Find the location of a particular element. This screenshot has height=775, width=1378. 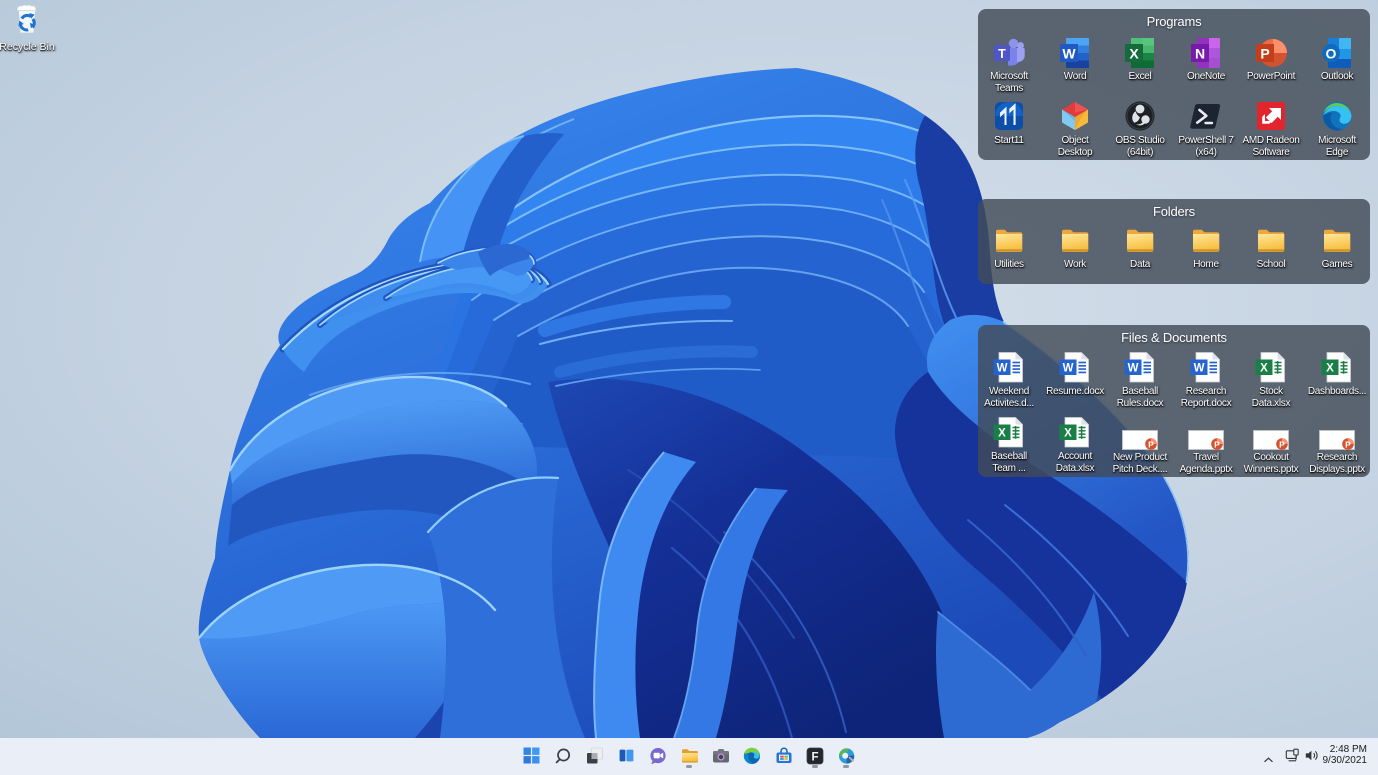

svg-text: F is located at coordinates (814, 757).